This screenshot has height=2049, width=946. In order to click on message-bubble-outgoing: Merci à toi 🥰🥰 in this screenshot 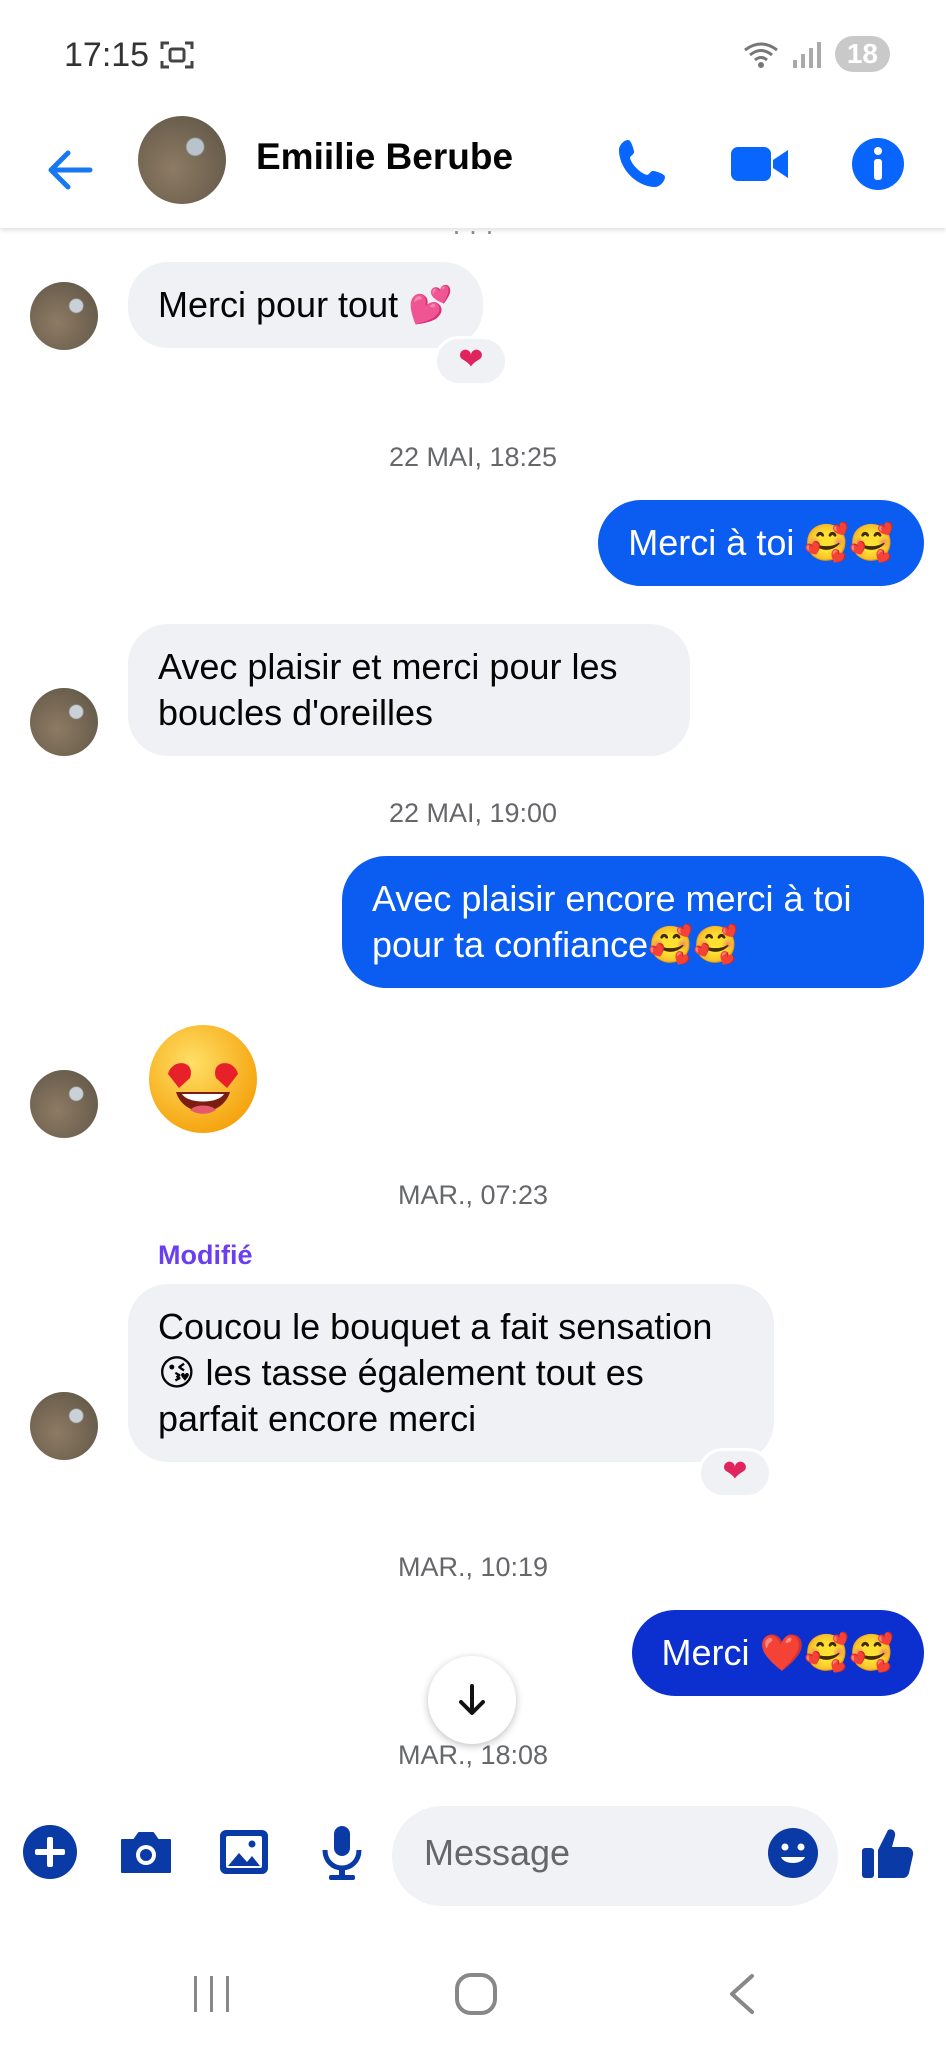, I will do `click(761, 543)`.